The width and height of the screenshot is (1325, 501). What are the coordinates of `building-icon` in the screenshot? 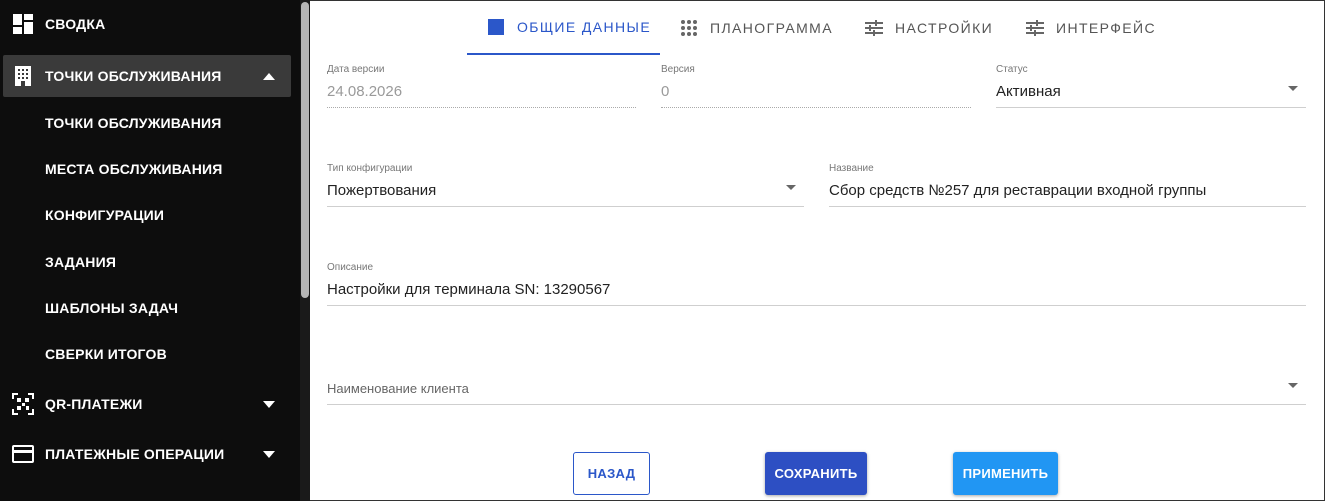 It's located at (23, 76).